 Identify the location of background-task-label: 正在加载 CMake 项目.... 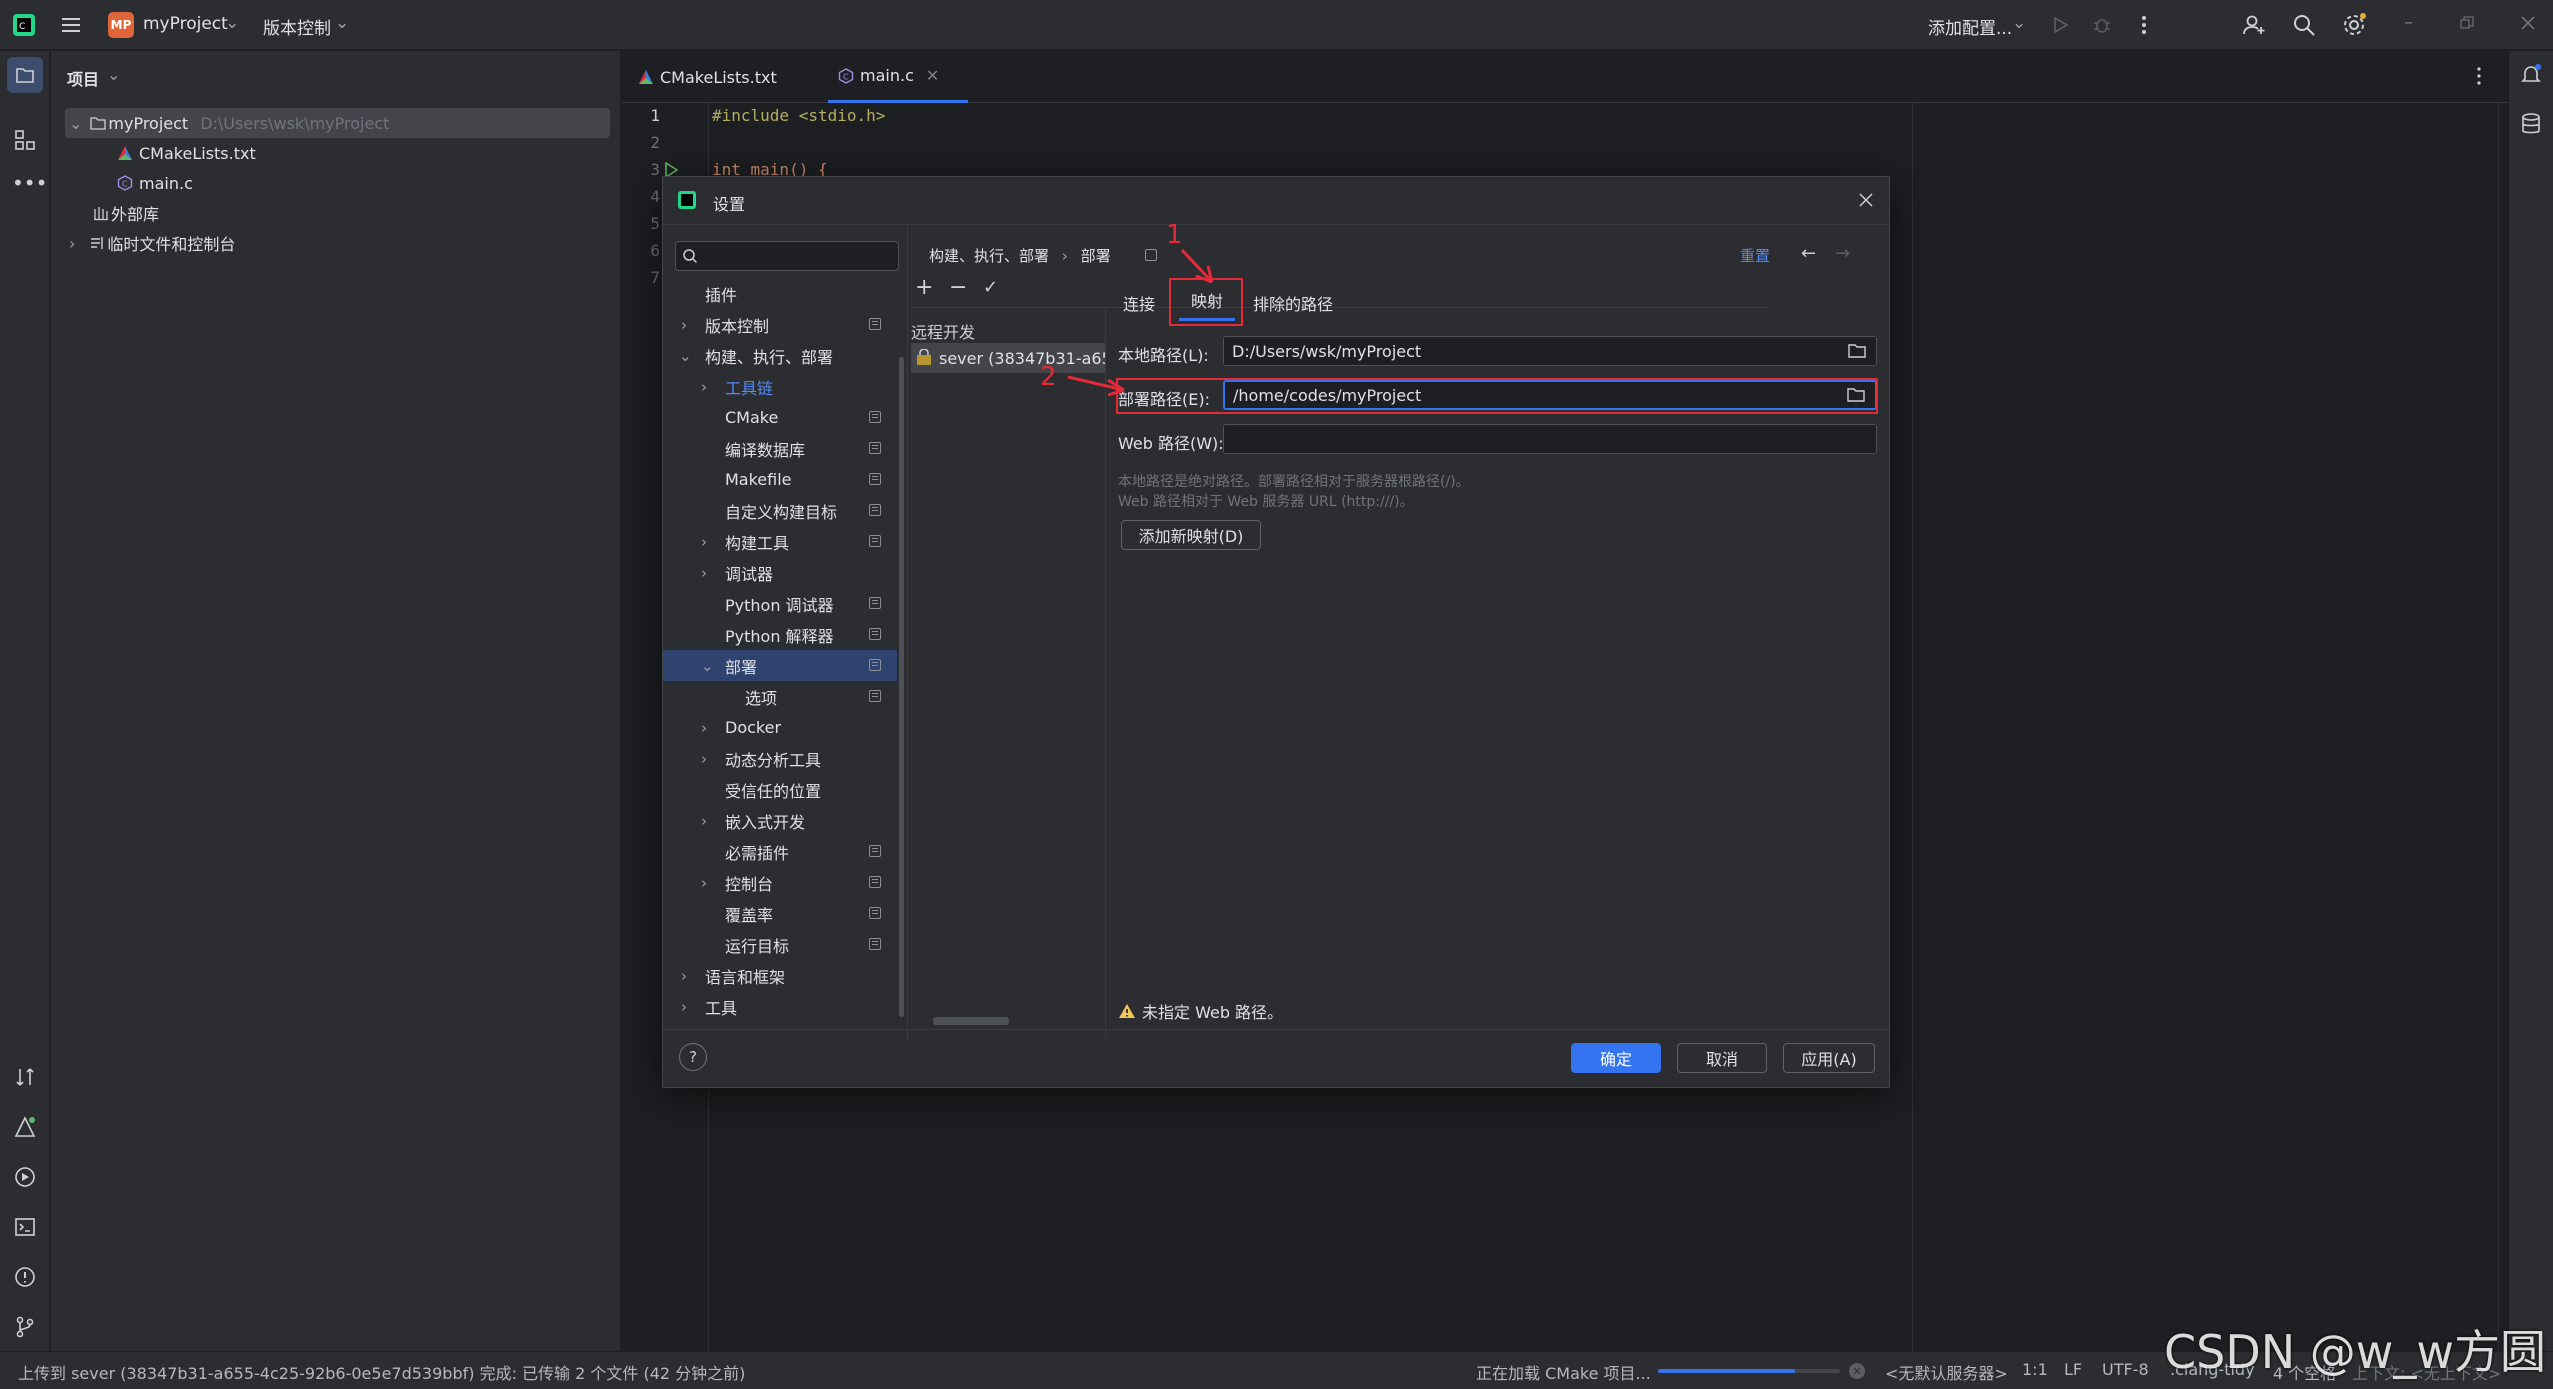
(1563, 1372).